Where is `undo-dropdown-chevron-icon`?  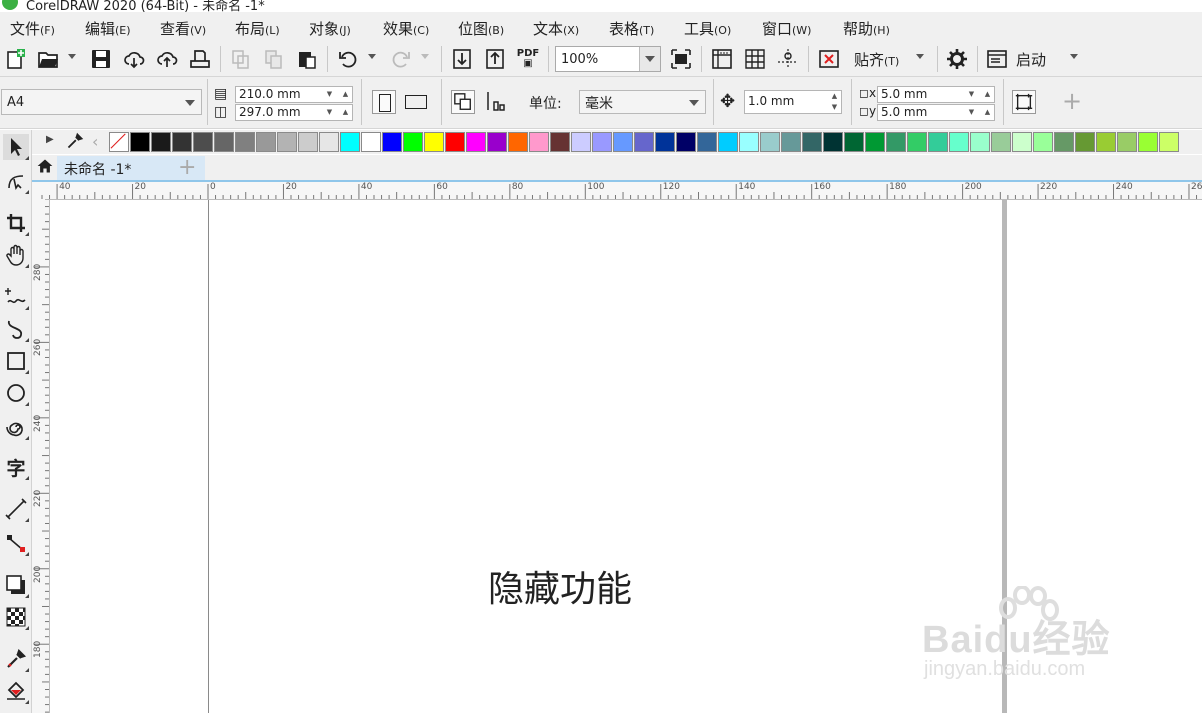 undo-dropdown-chevron-icon is located at coordinates (372, 56).